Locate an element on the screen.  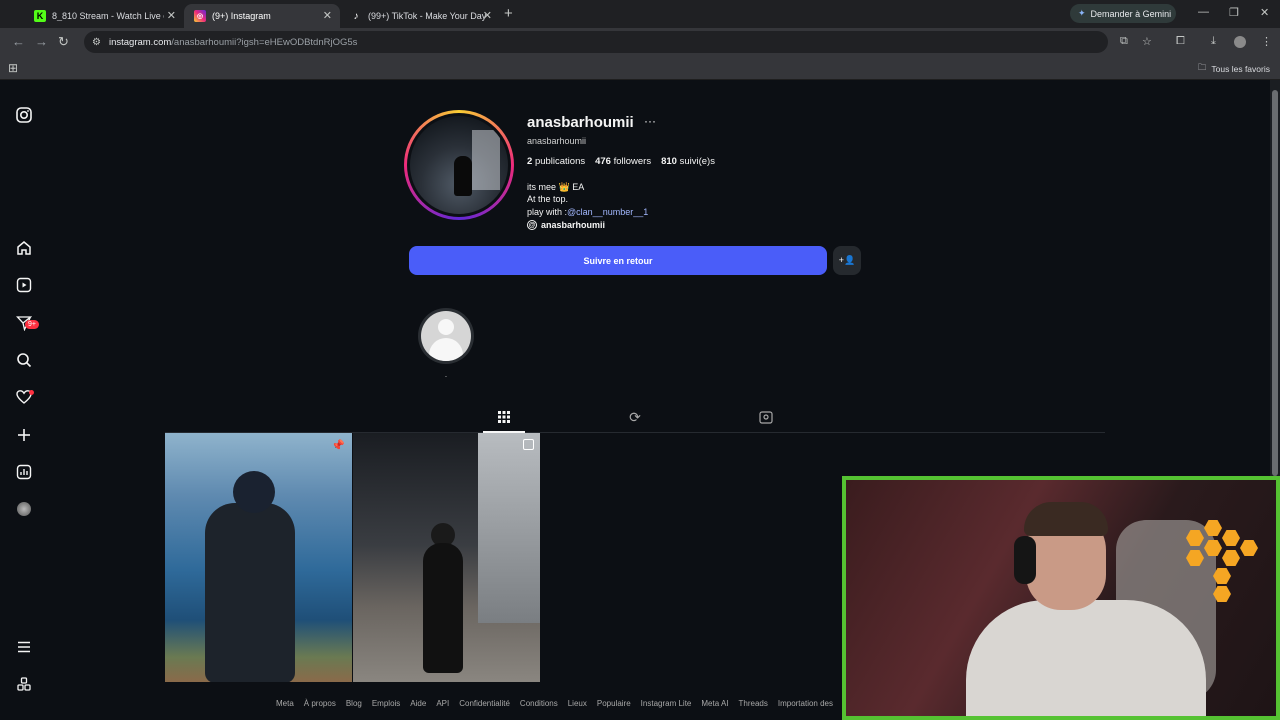
downloads-icon: ⤓ is located at coordinates (1213, 41).